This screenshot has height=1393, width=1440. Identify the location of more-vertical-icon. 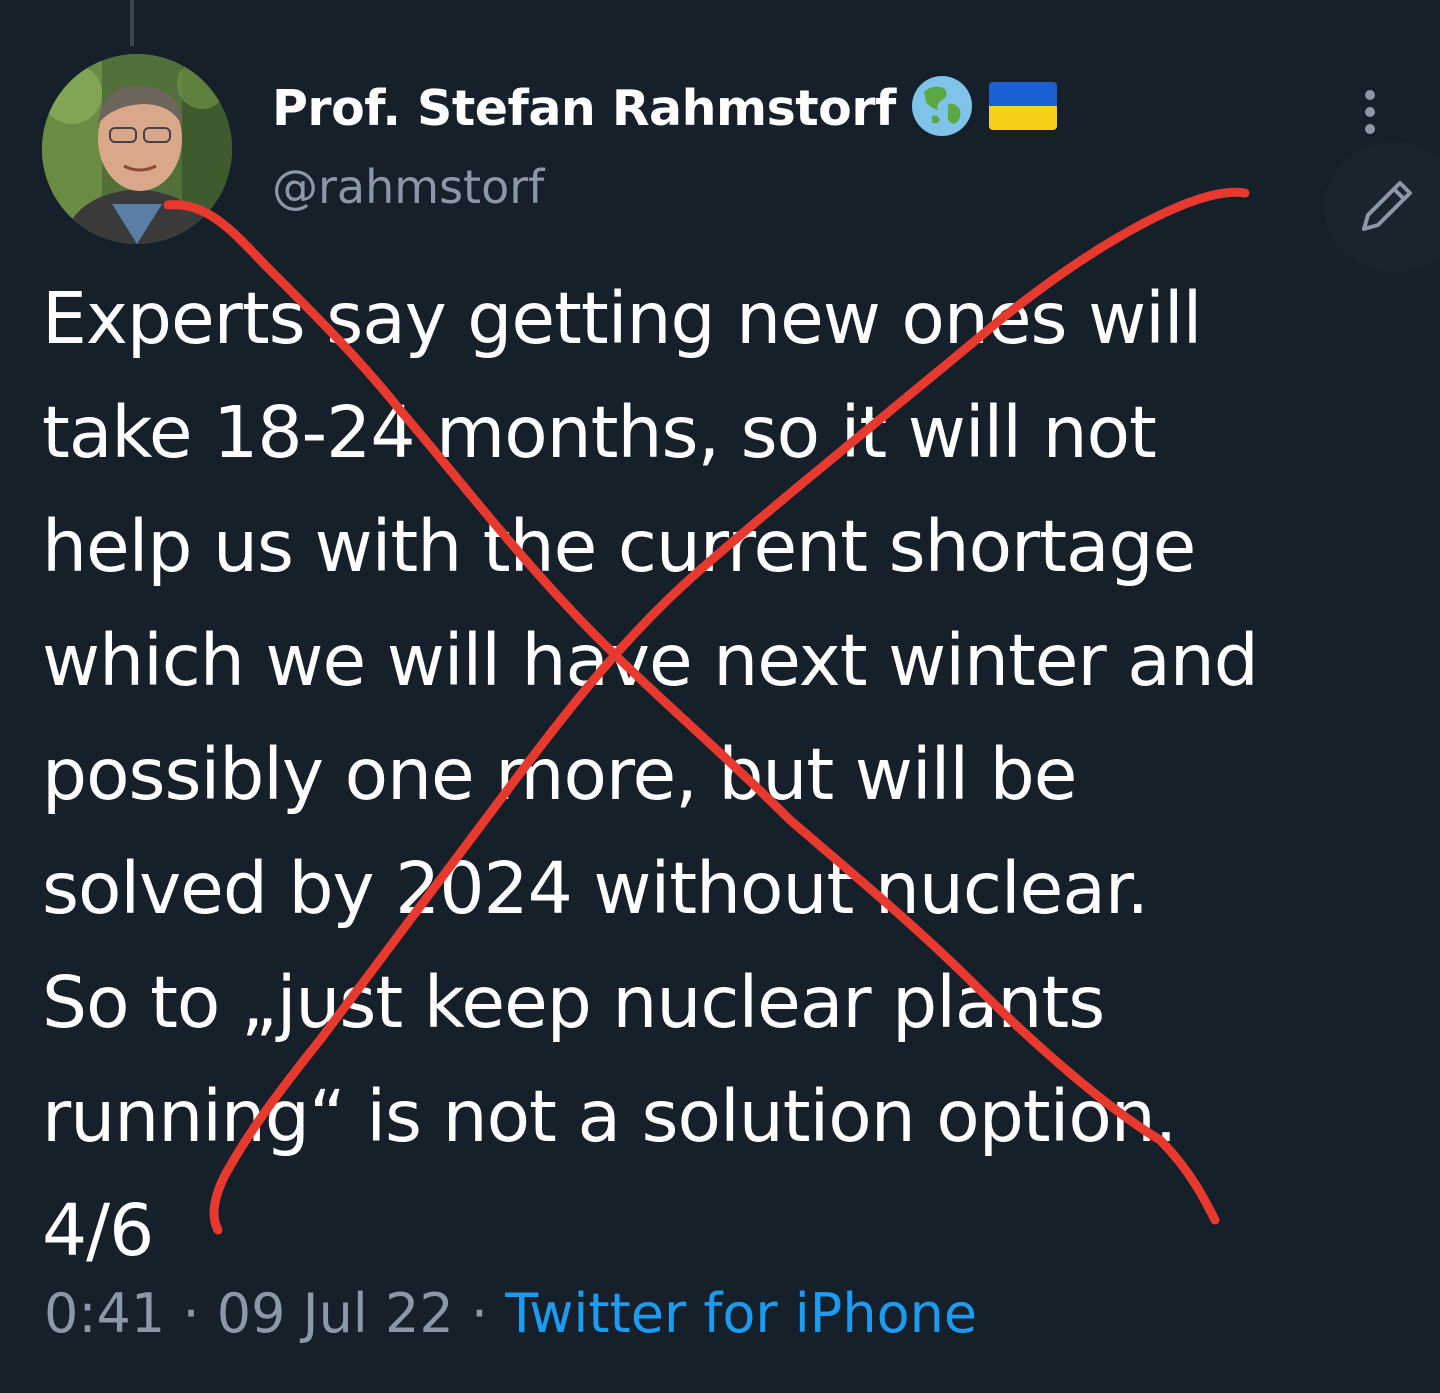
(1370, 112).